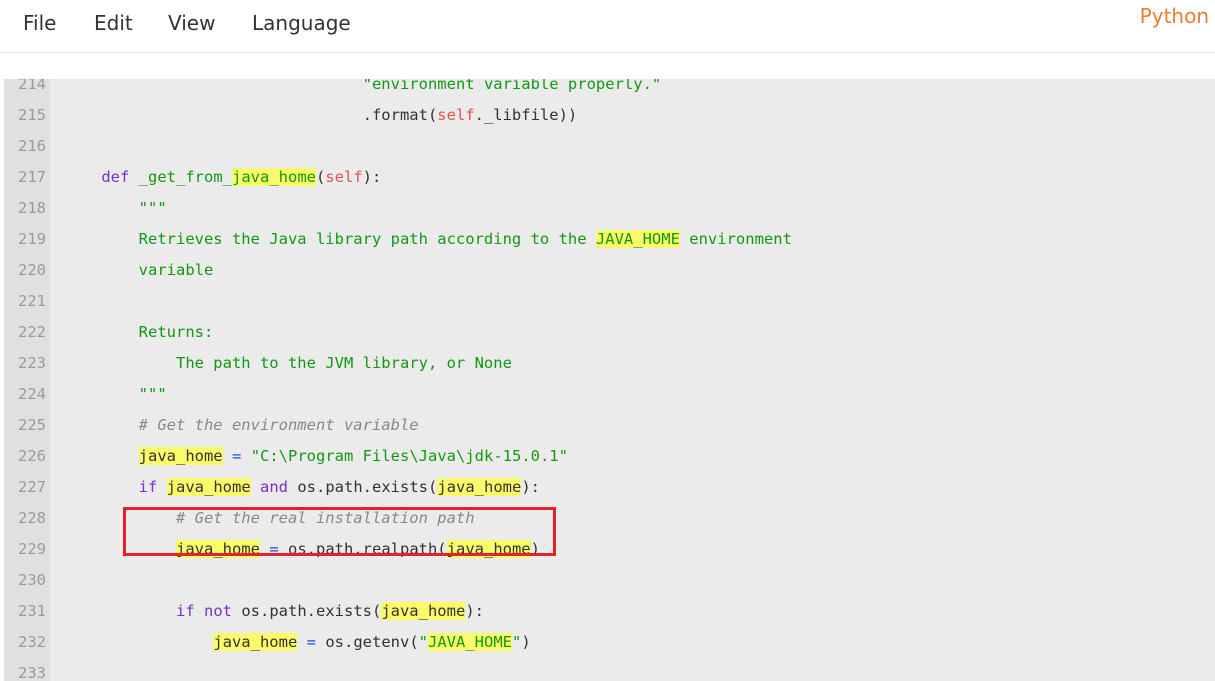 The image size is (1215, 681). Describe the element at coordinates (32, 270) in the screenshot. I see `line-number: 220` at that location.